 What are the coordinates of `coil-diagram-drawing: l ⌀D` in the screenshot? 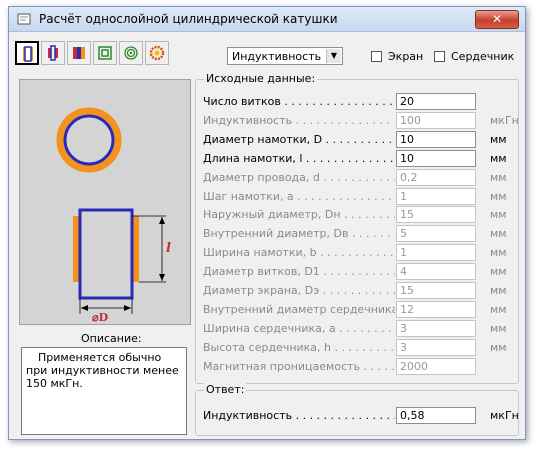 It's located at (113, 215).